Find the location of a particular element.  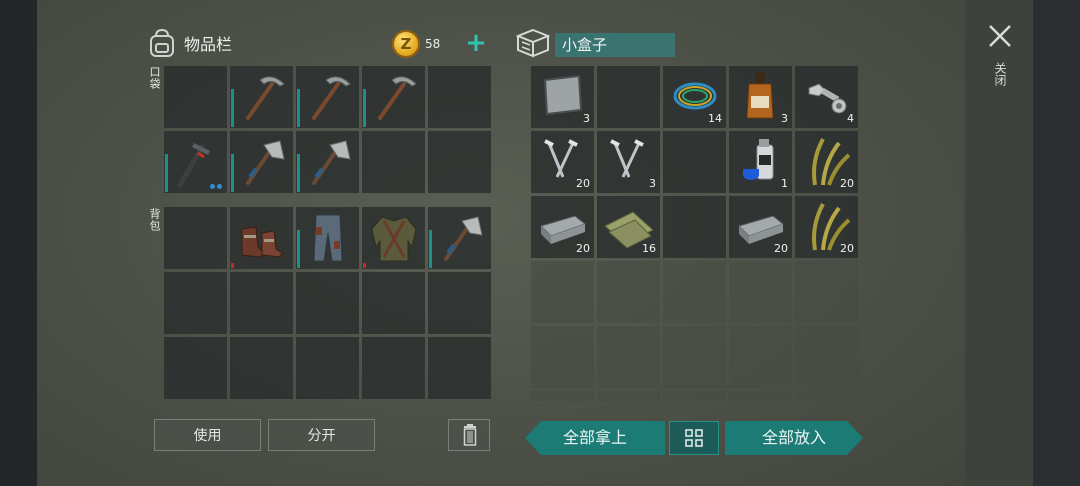

backpack-grid is located at coordinates (327, 303).